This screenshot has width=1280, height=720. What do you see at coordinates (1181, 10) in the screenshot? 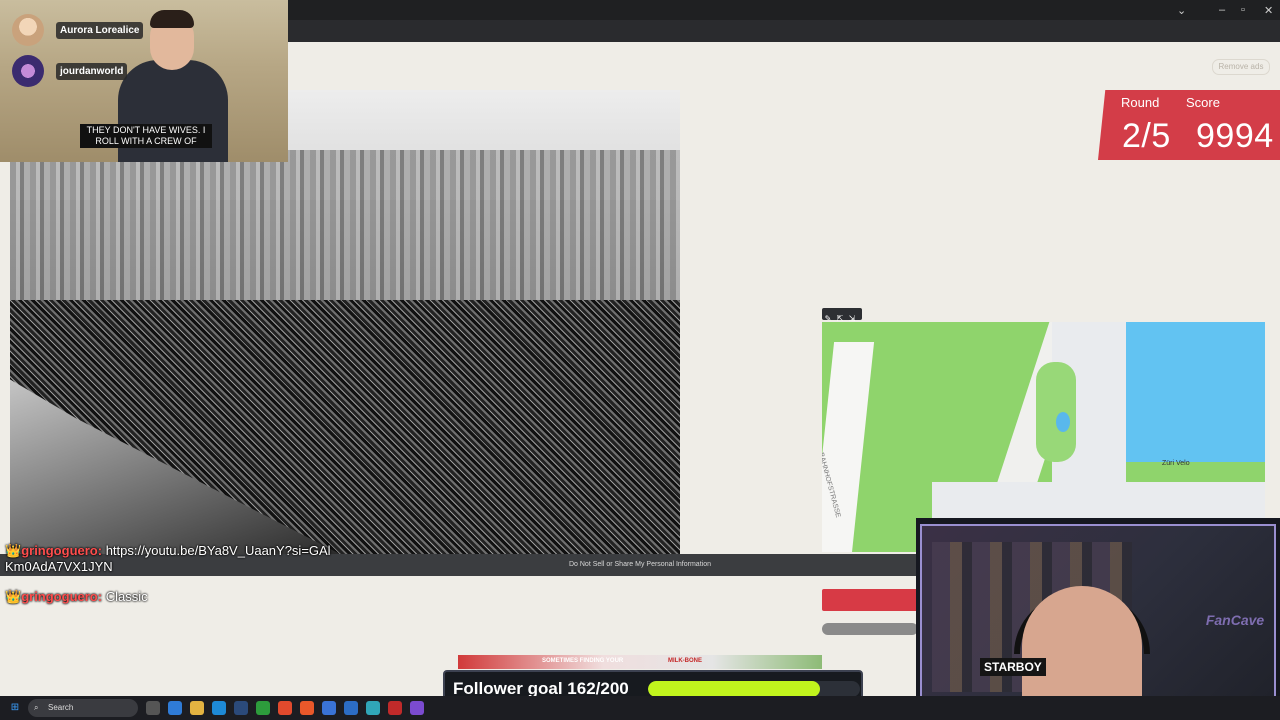
I see `tab-list-chevron-icon: ⌄` at bounding box center [1181, 10].